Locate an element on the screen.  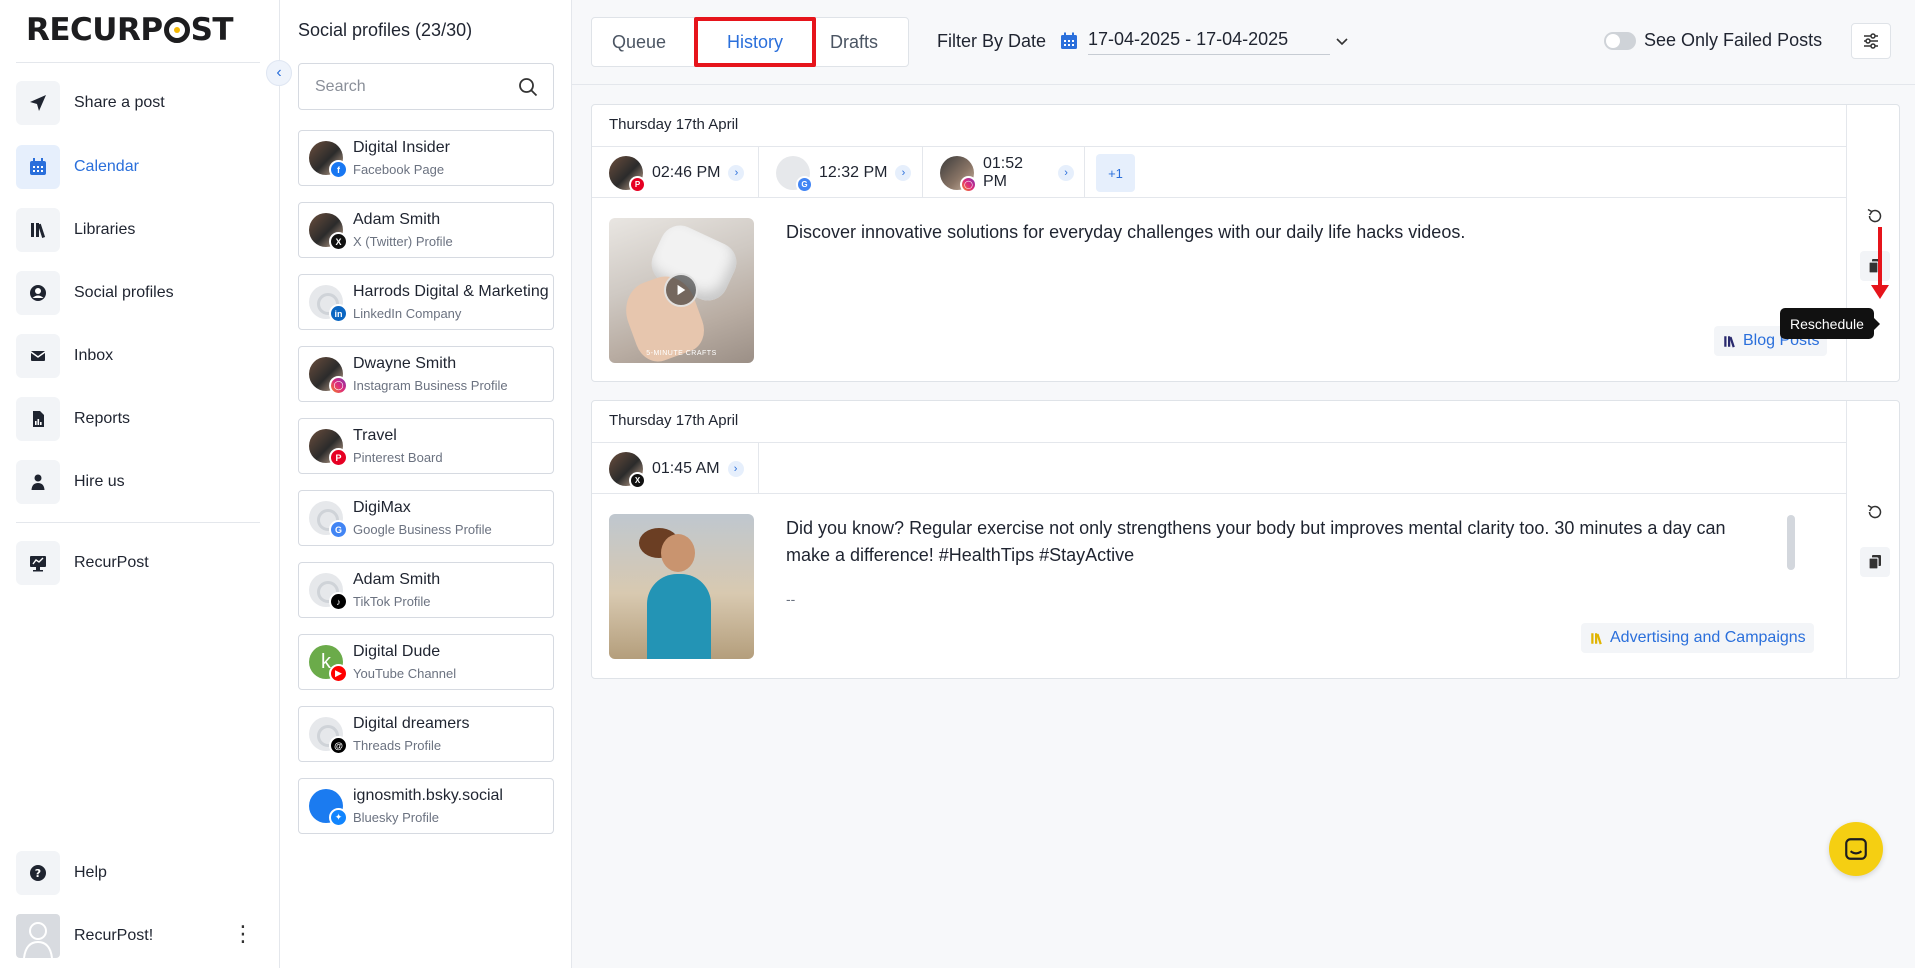
schedule-item: ◯ 01:52 PM › is located at coordinates (1004, 172).